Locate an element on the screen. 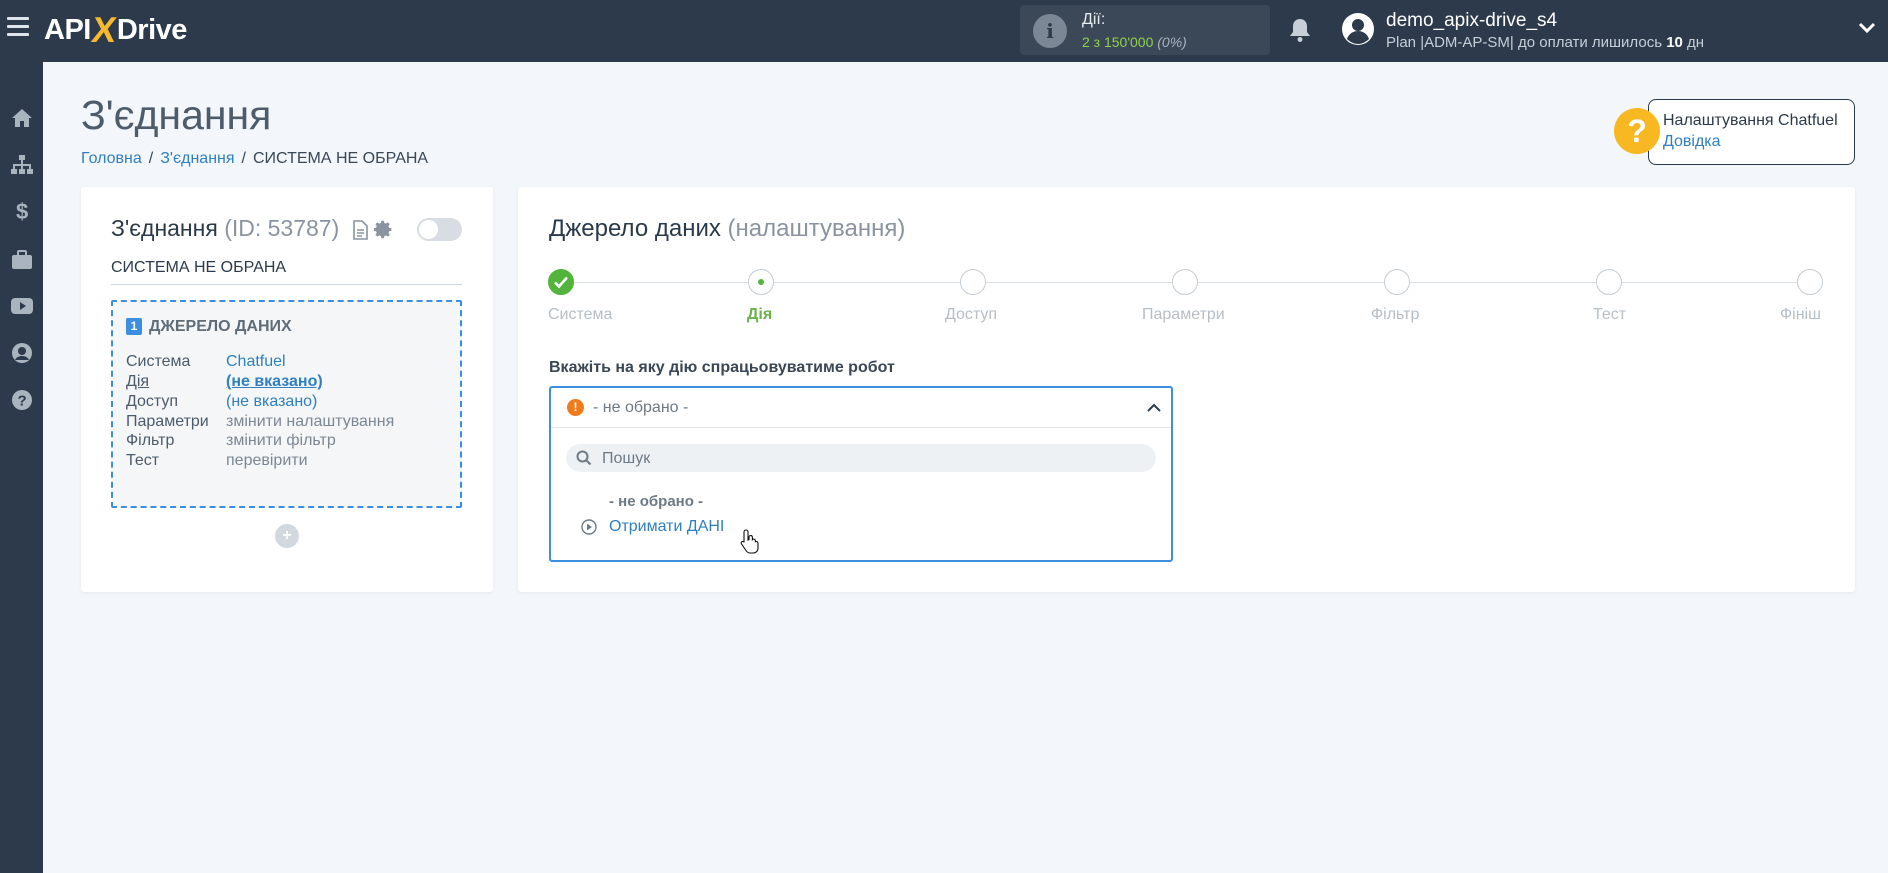 Image resolution: width=1888 pixels, height=873 pixels. source-number-badge: 1 is located at coordinates (134, 326).